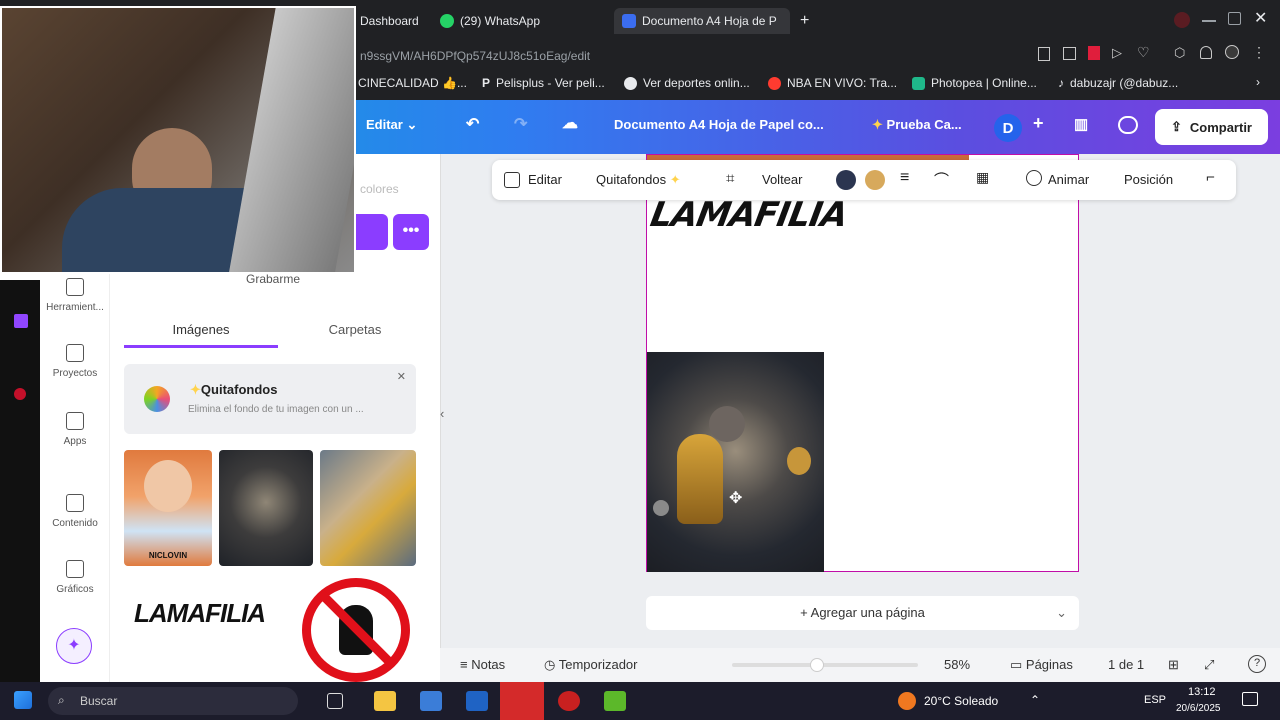  What do you see at coordinates (941, 179) in the screenshot?
I see `corner-rounding-icon: ⌒` at bounding box center [941, 179].